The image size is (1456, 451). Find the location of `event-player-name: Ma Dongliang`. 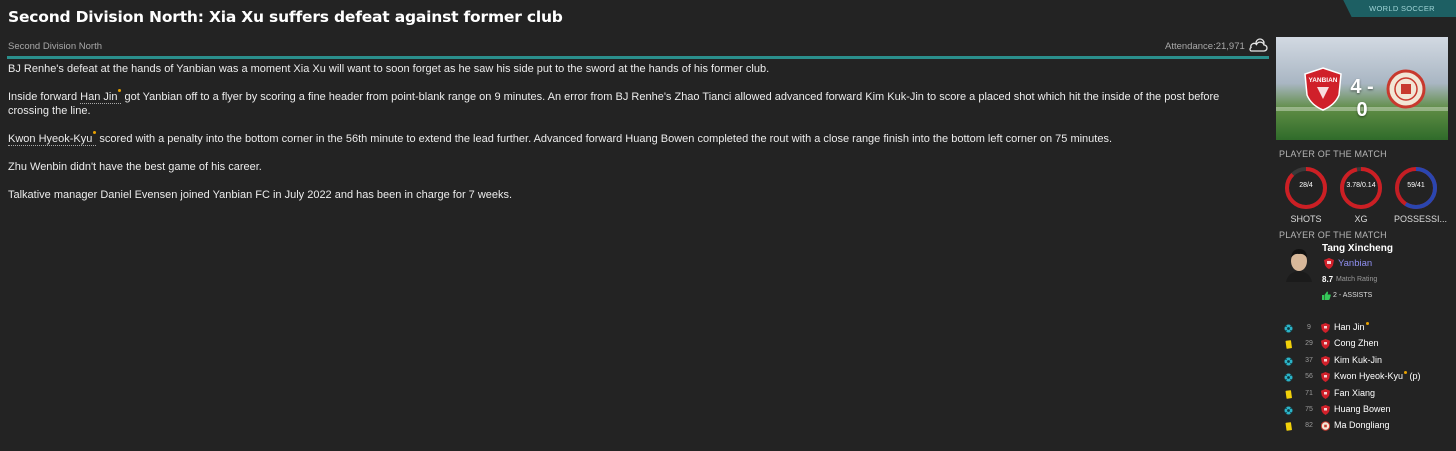

event-player-name: Ma Dongliang is located at coordinates (1362, 425).